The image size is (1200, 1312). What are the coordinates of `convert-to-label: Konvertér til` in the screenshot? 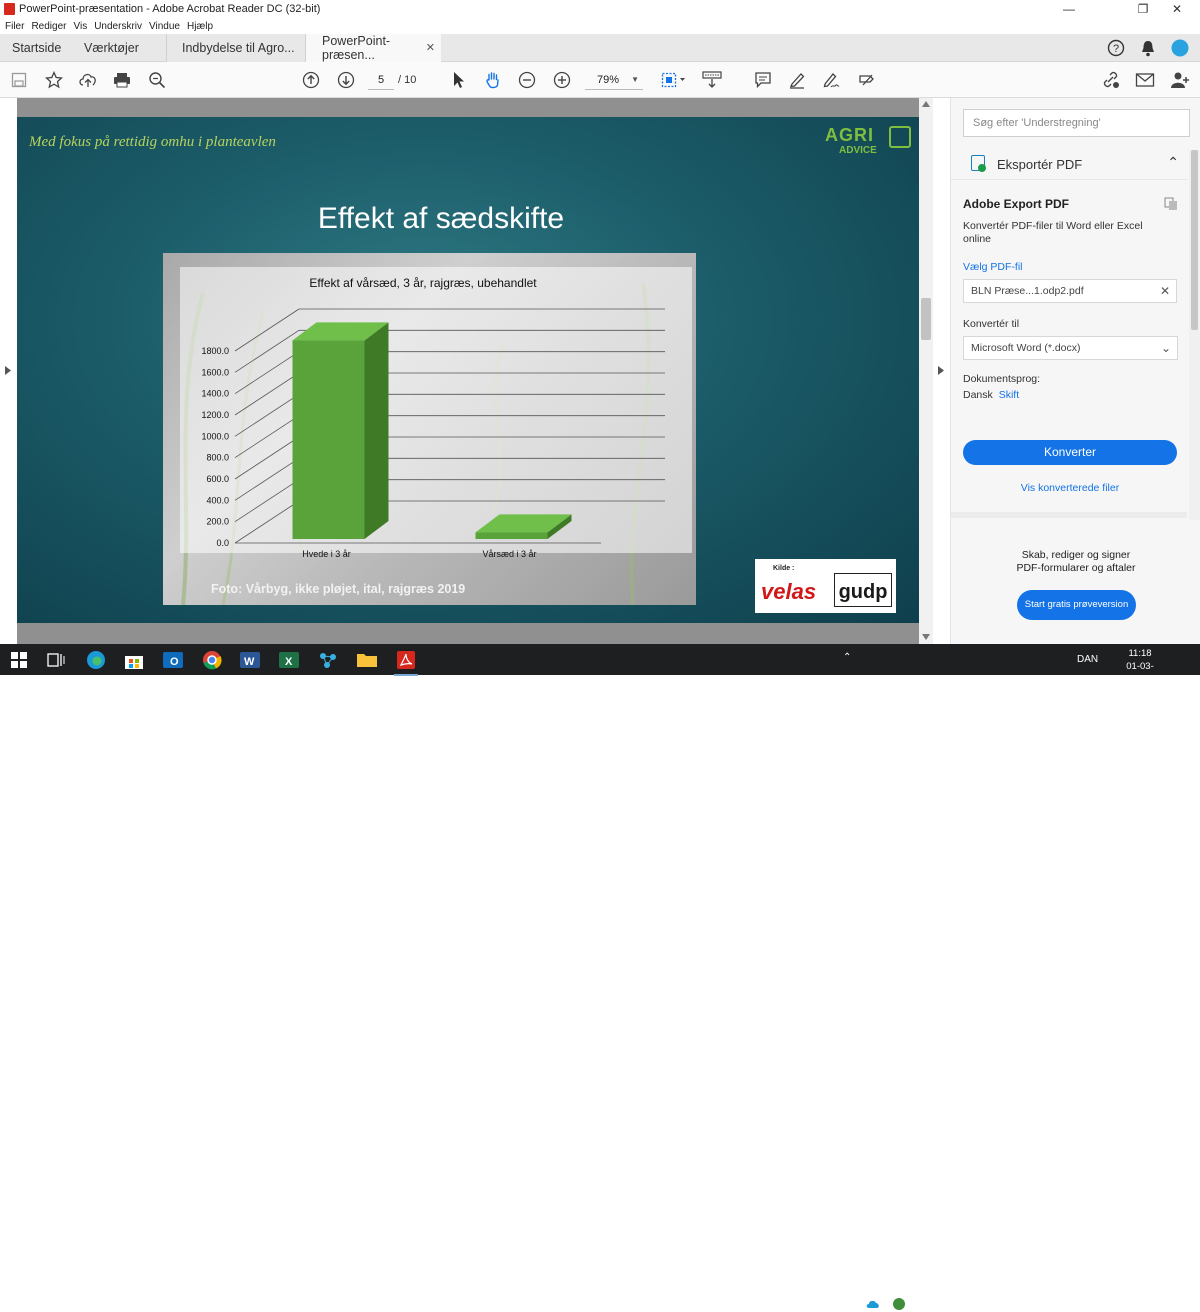 It's located at (991, 324).